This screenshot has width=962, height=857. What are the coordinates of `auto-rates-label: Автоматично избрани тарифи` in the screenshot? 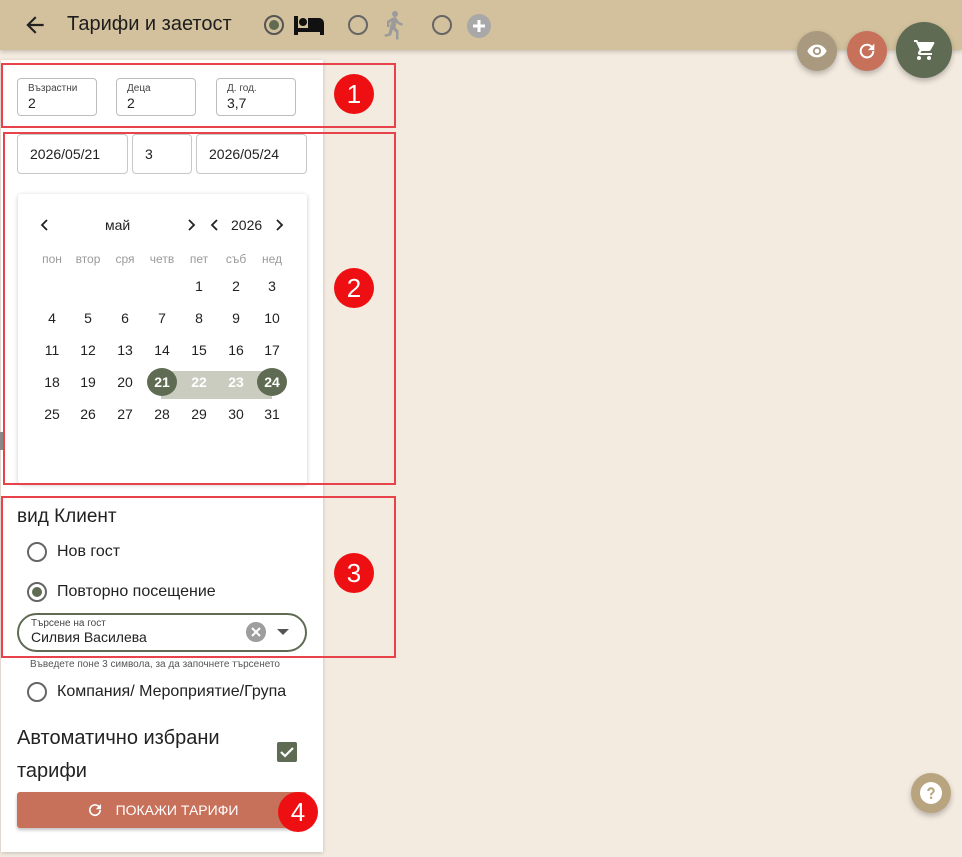 It's located at (118, 754).